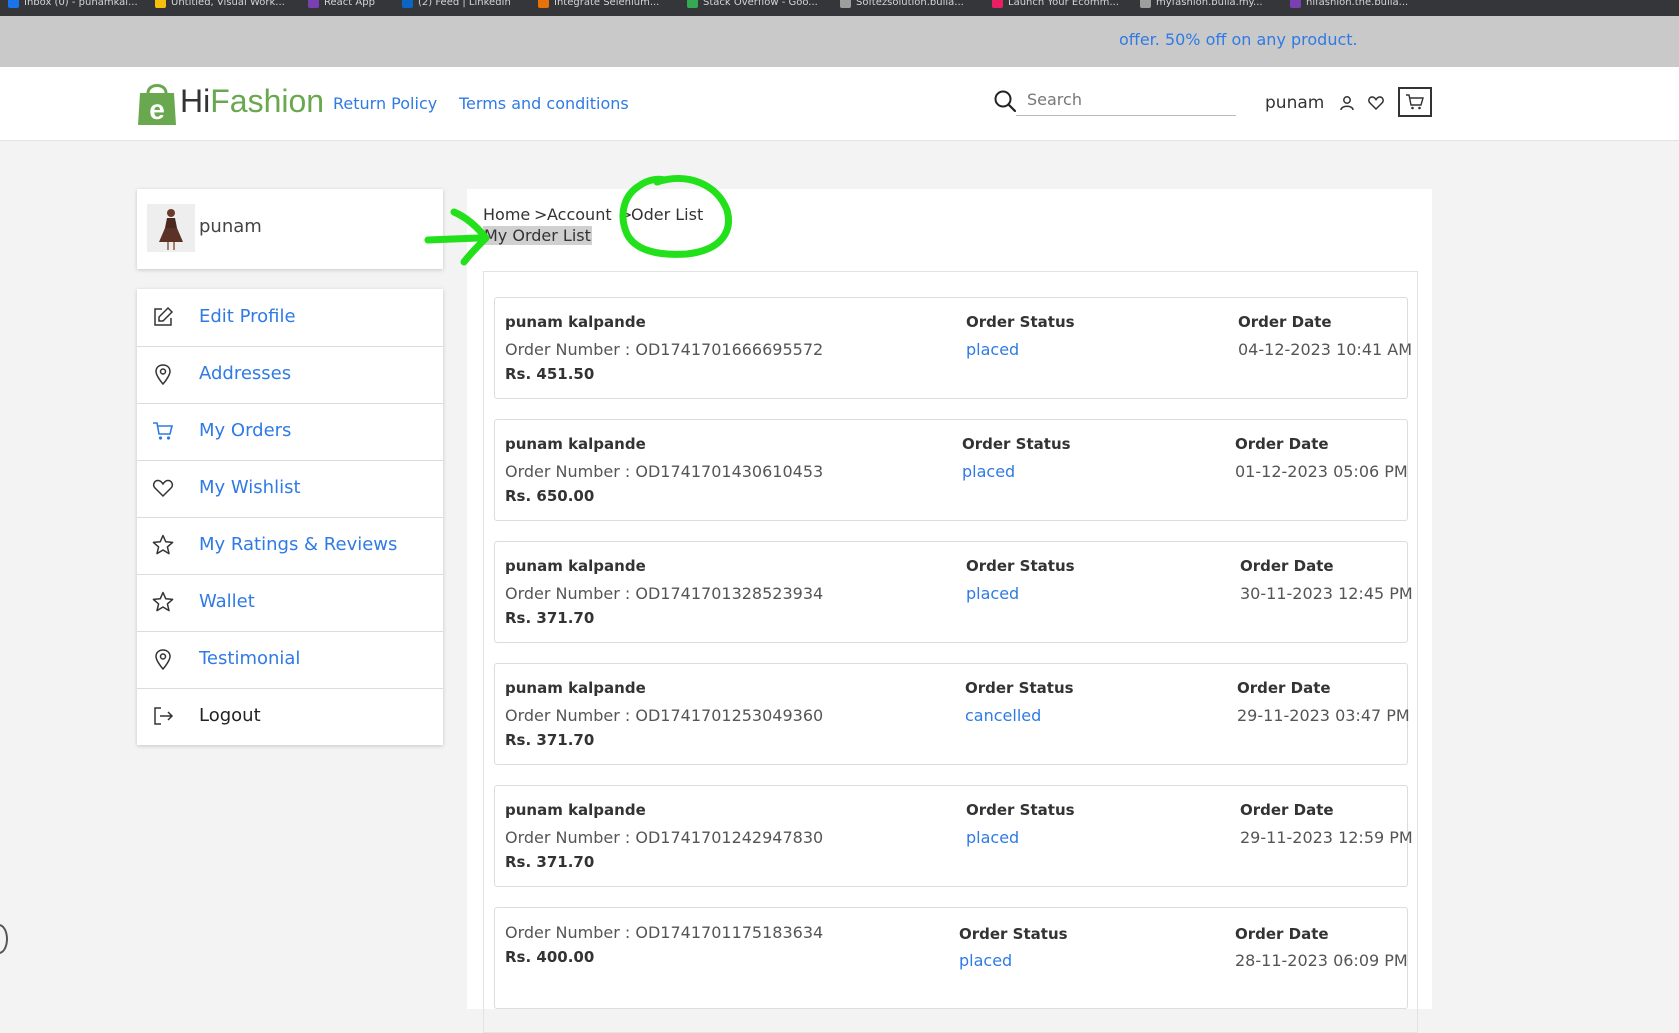 The image size is (1679, 1033). I want to click on sidebar-item-my-wishlist: My Wishlist, so click(290, 489).